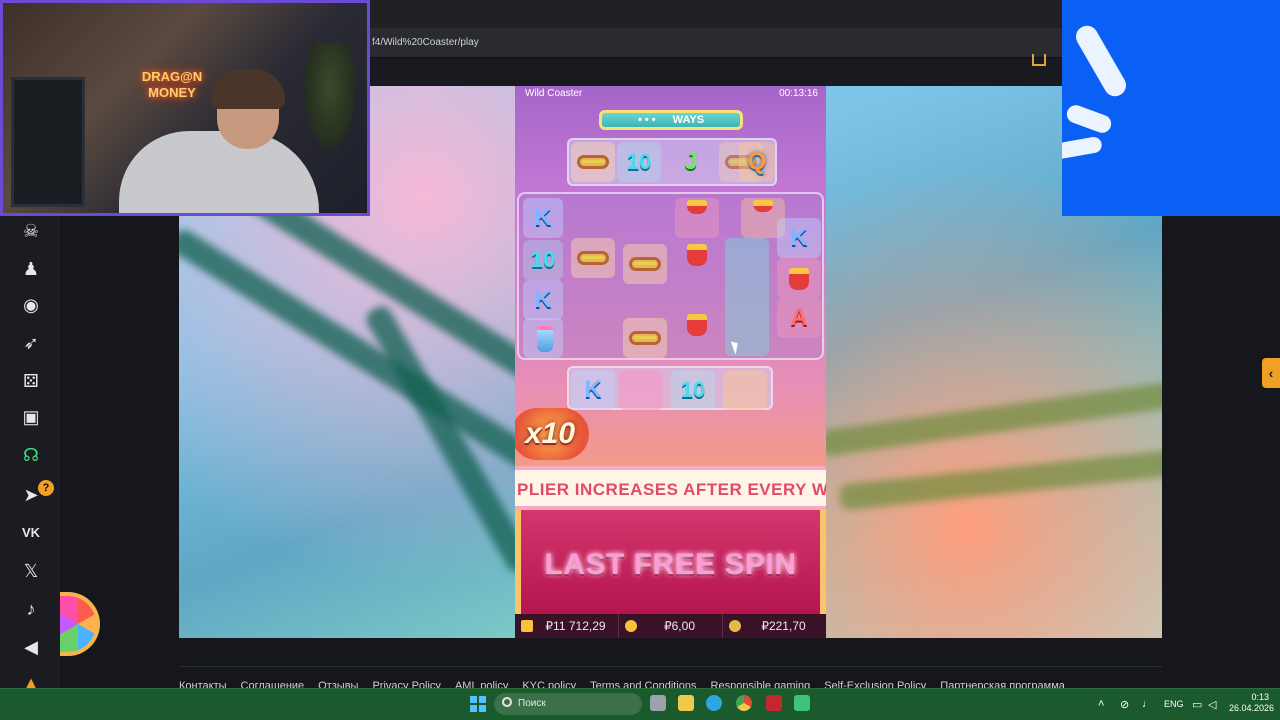 The height and width of the screenshot is (720, 1280). I want to click on notification-badge: ?, so click(46, 488).